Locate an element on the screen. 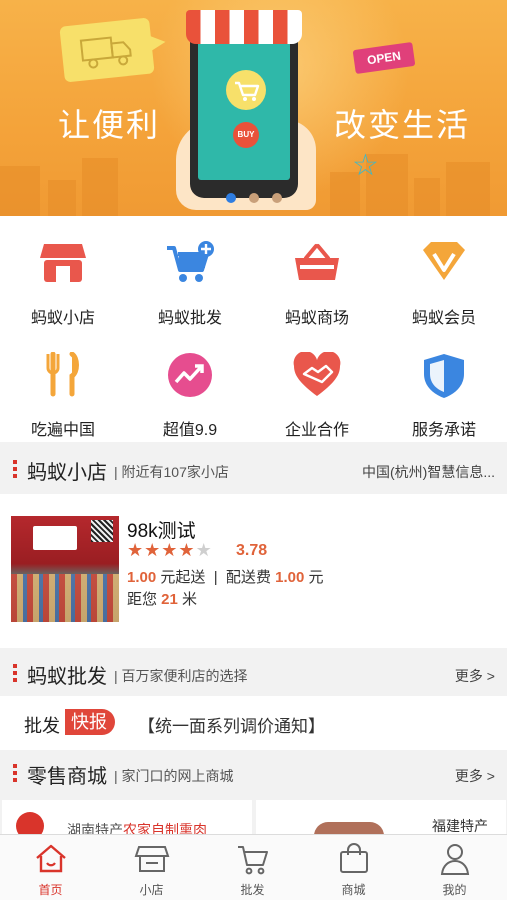  tab-label: 首页 is located at coordinates (50, 890).